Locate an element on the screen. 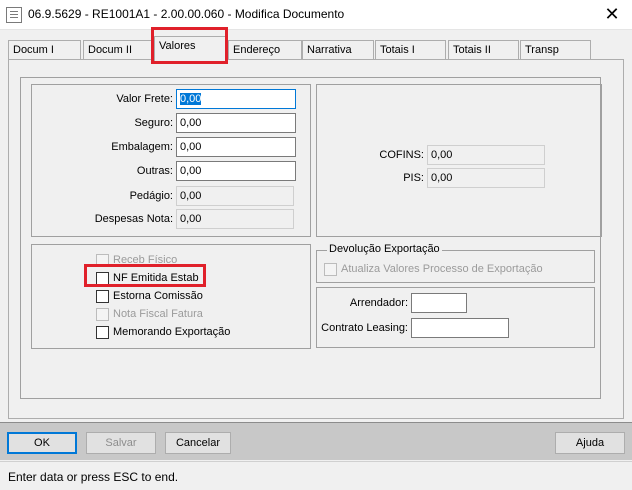 The image size is (632, 490). tab-highlight-annotation is located at coordinates (189, 45).